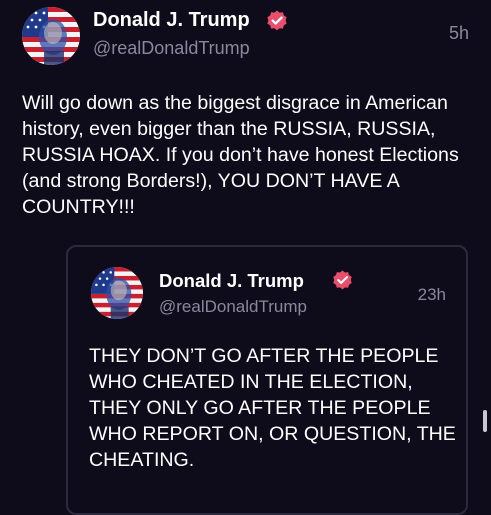 This screenshot has height=515, width=491. What do you see at coordinates (171, 20) in the screenshot?
I see `author-name: Donald J. Trump` at bounding box center [171, 20].